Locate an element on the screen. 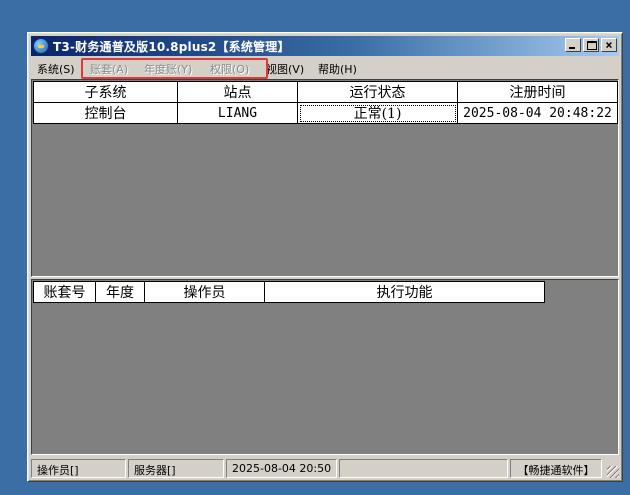 Image resolution: width=630 pixels, height=495 pixels. status-brand: 【畅捷通软件】 is located at coordinates (556, 468).